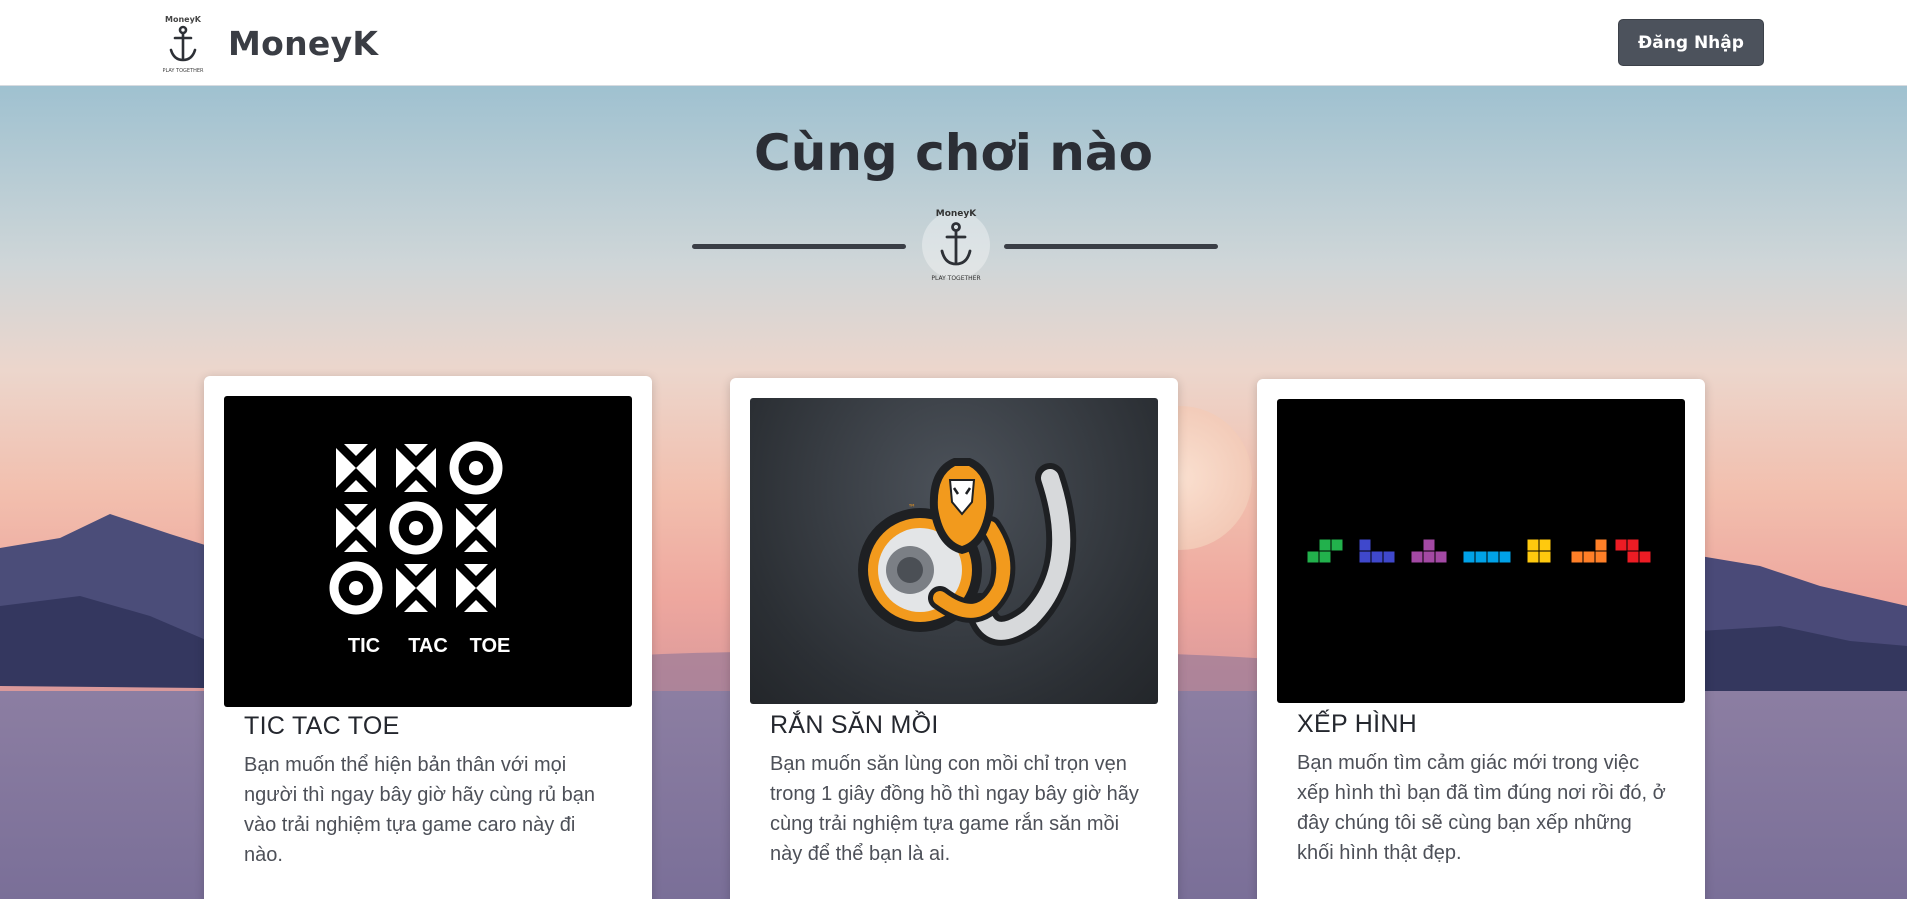  I want to click on divider-line-left, so click(799, 246).